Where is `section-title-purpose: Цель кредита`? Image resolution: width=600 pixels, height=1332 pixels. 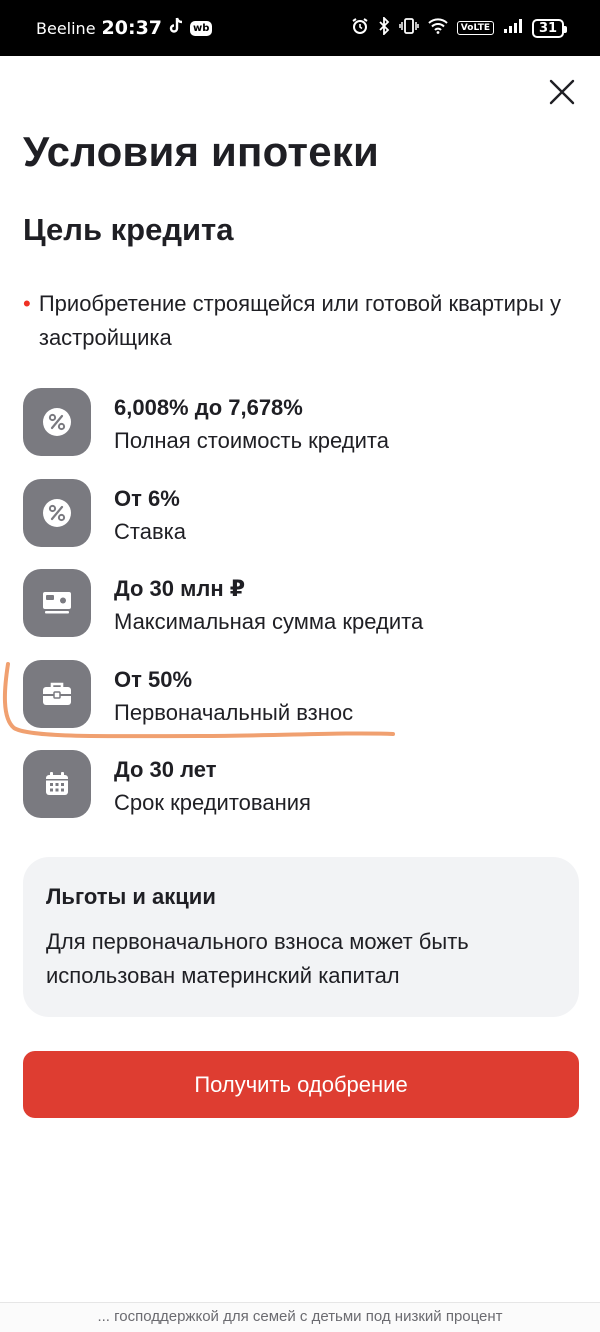
section-title-purpose: Цель кредита is located at coordinates (128, 229).